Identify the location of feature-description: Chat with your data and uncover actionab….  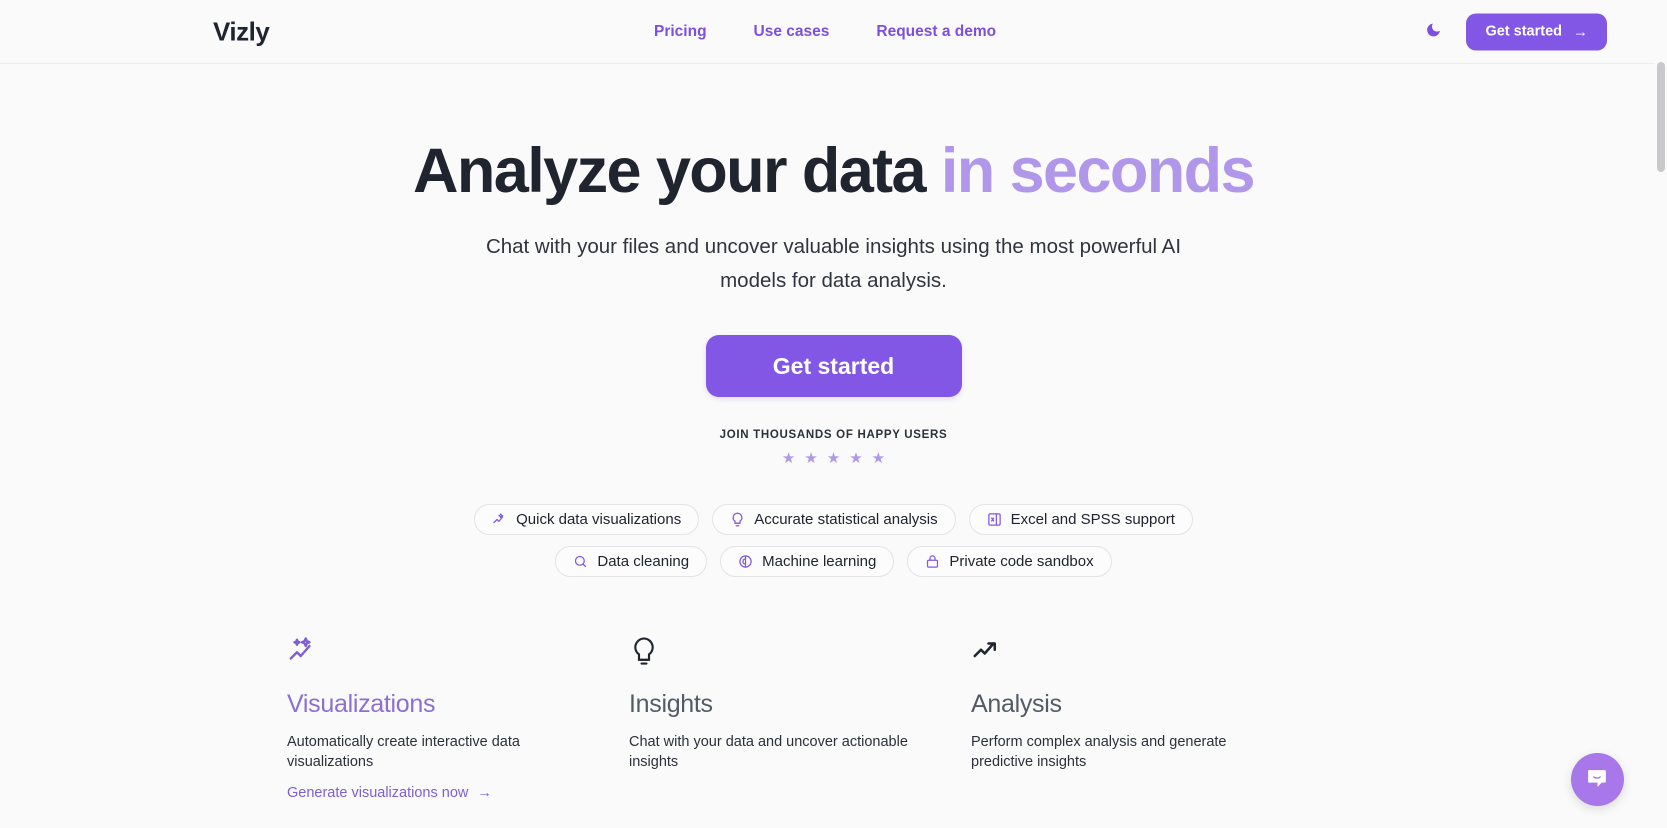
(768, 752).